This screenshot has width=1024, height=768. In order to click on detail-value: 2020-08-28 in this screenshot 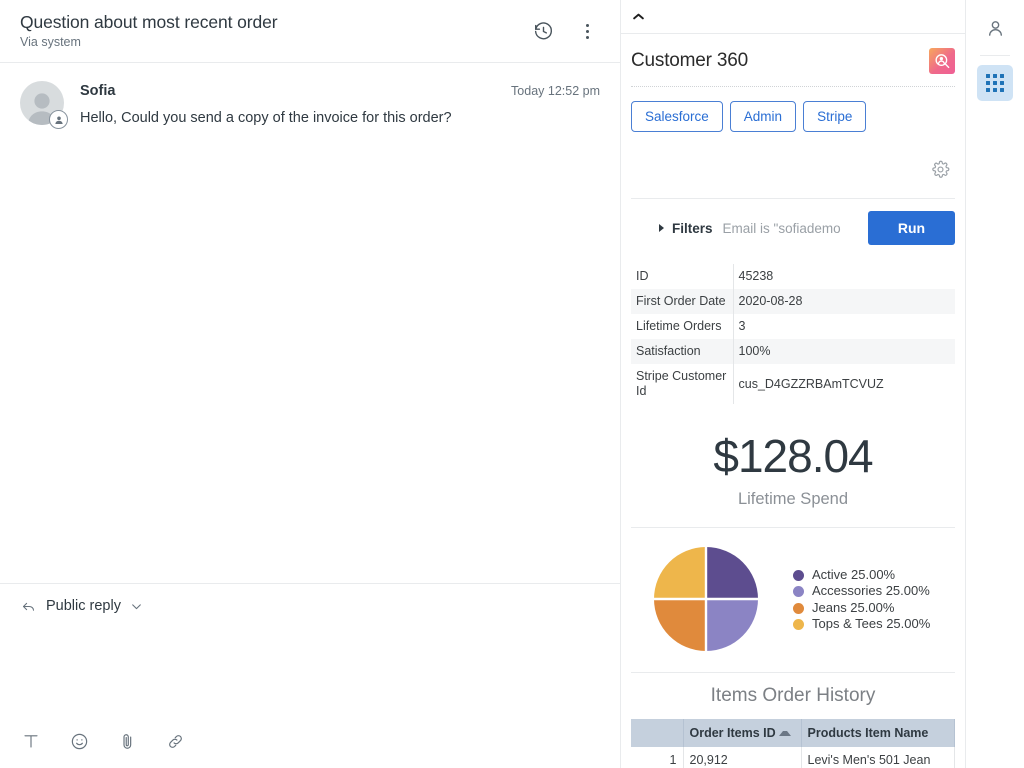, I will do `click(844, 301)`.